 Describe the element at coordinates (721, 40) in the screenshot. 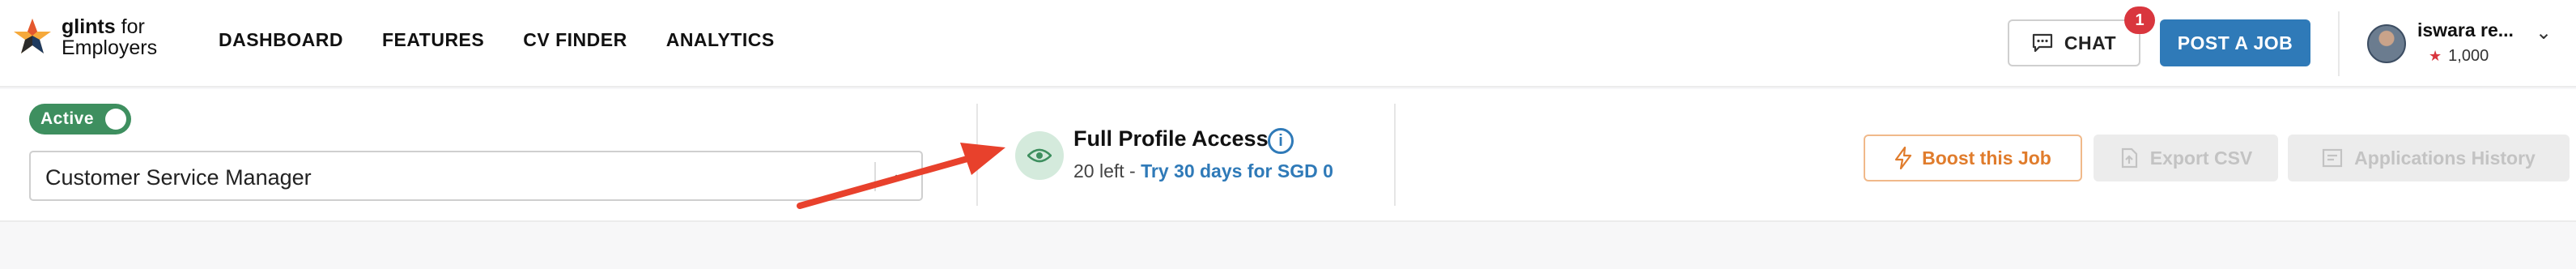

I see `nav-analytics: ANALYTICS` at that location.